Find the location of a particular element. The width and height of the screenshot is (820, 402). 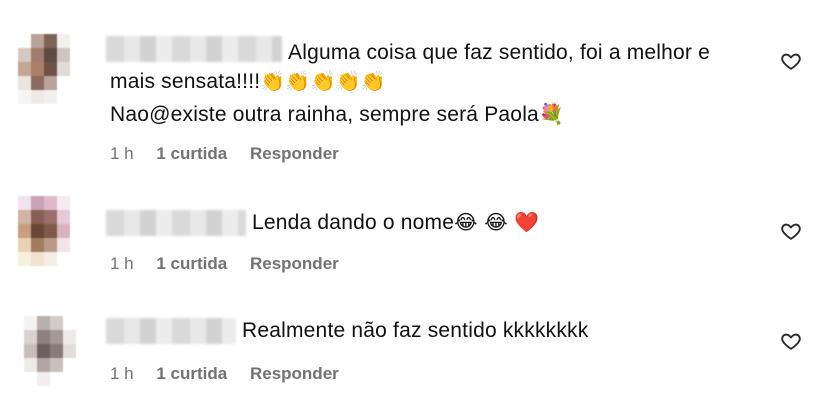

comment-line: Realmente não faz sentido kkkkkkkk is located at coordinates (415, 330).